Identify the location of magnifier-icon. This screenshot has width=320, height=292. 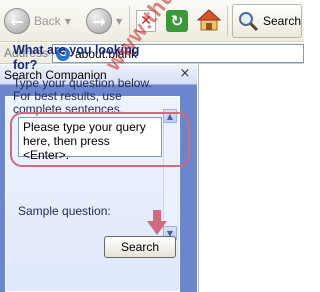
(248, 22).